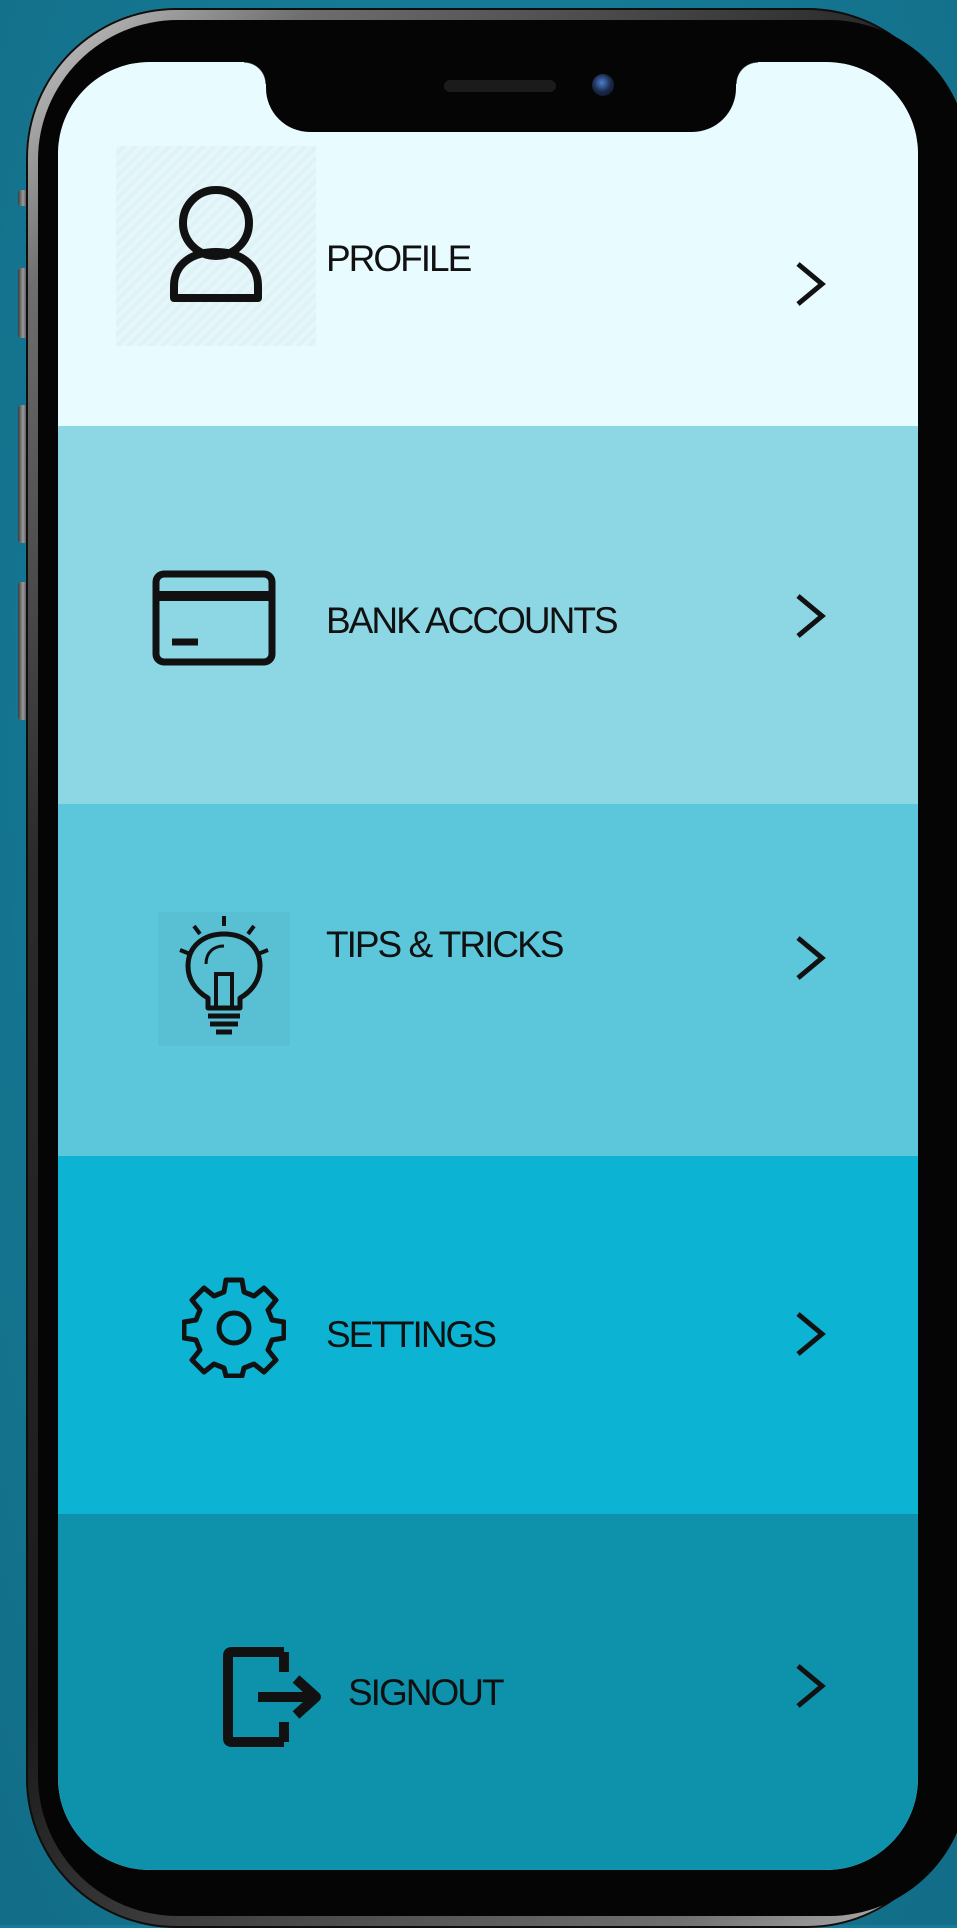 The image size is (957, 1928). What do you see at coordinates (500, 86) in the screenshot?
I see `speaker-grille` at bounding box center [500, 86].